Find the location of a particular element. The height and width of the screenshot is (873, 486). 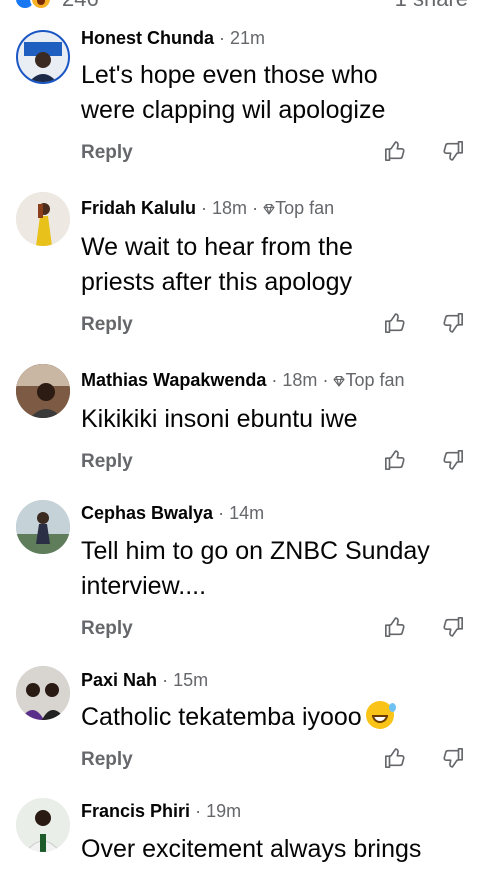

author-name: Francis Phiri is located at coordinates (135, 811).